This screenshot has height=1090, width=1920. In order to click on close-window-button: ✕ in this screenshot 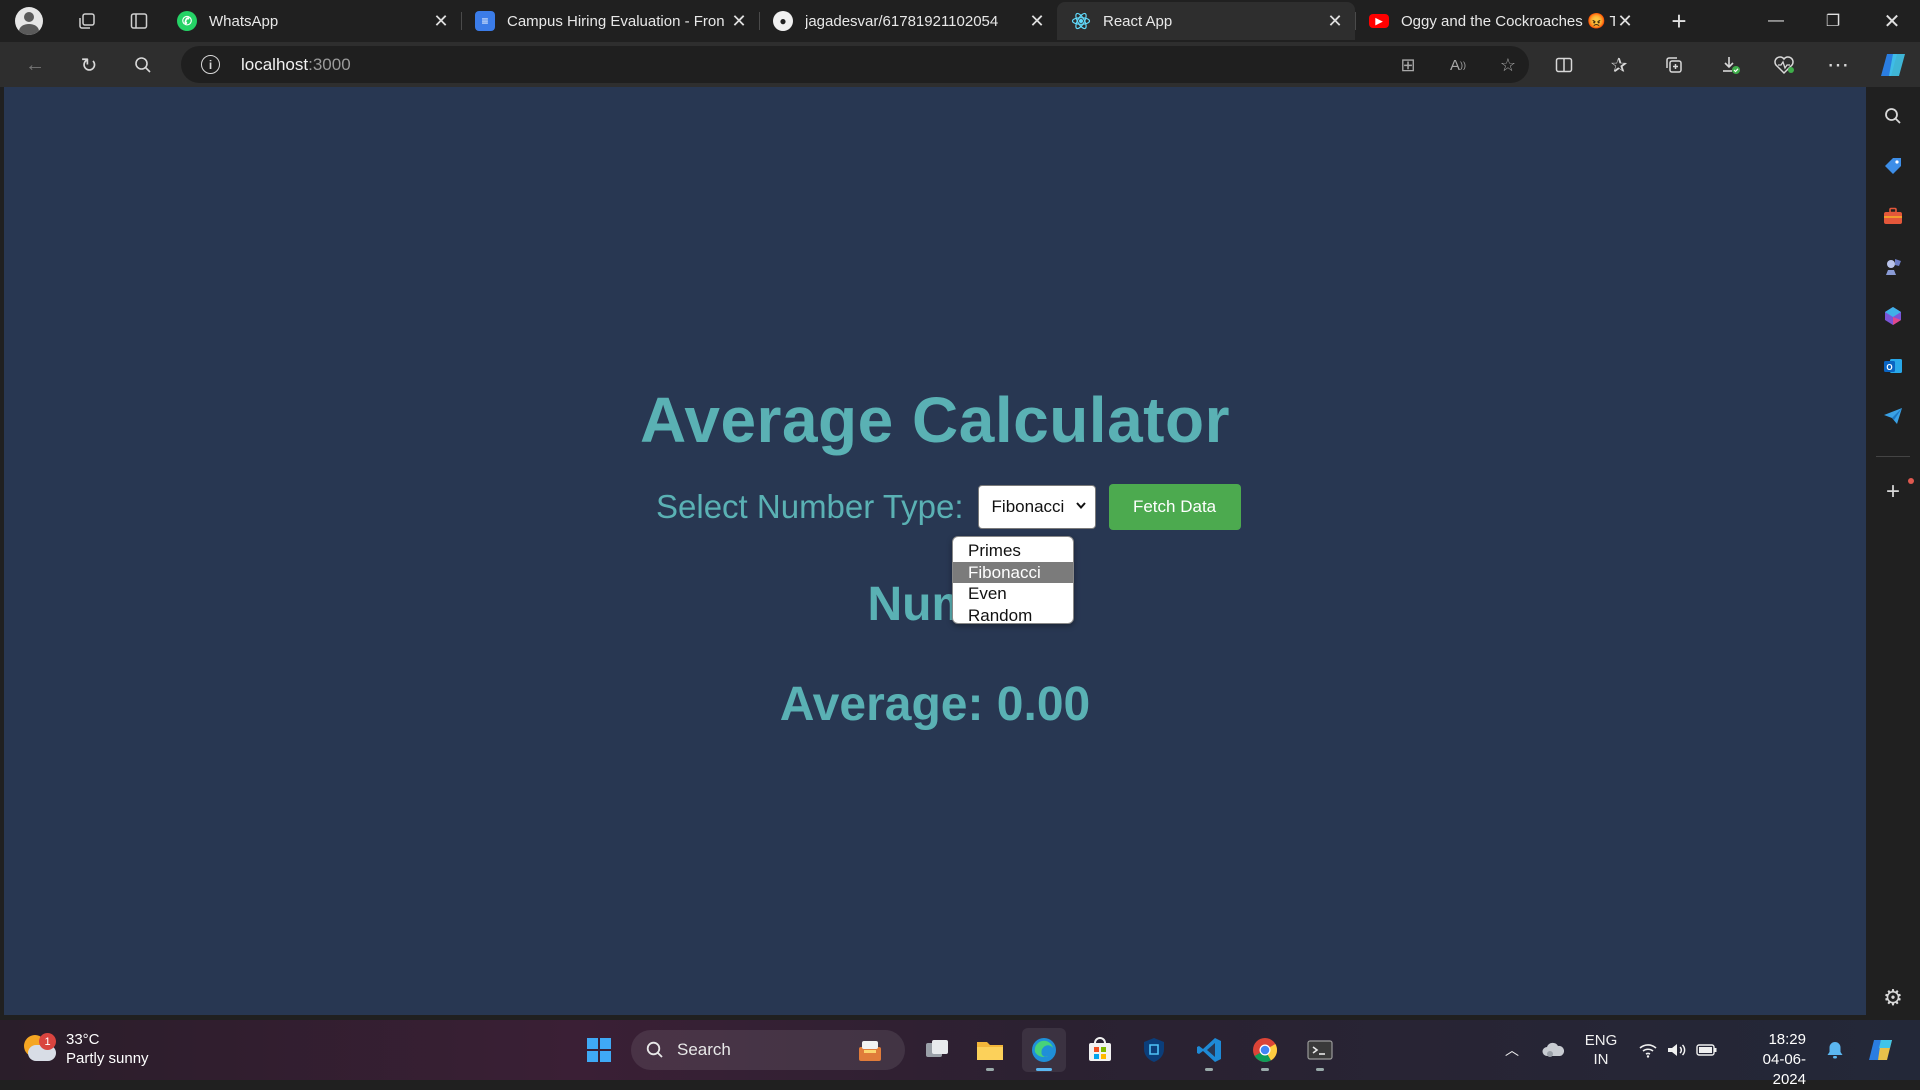, I will do `click(1892, 21)`.